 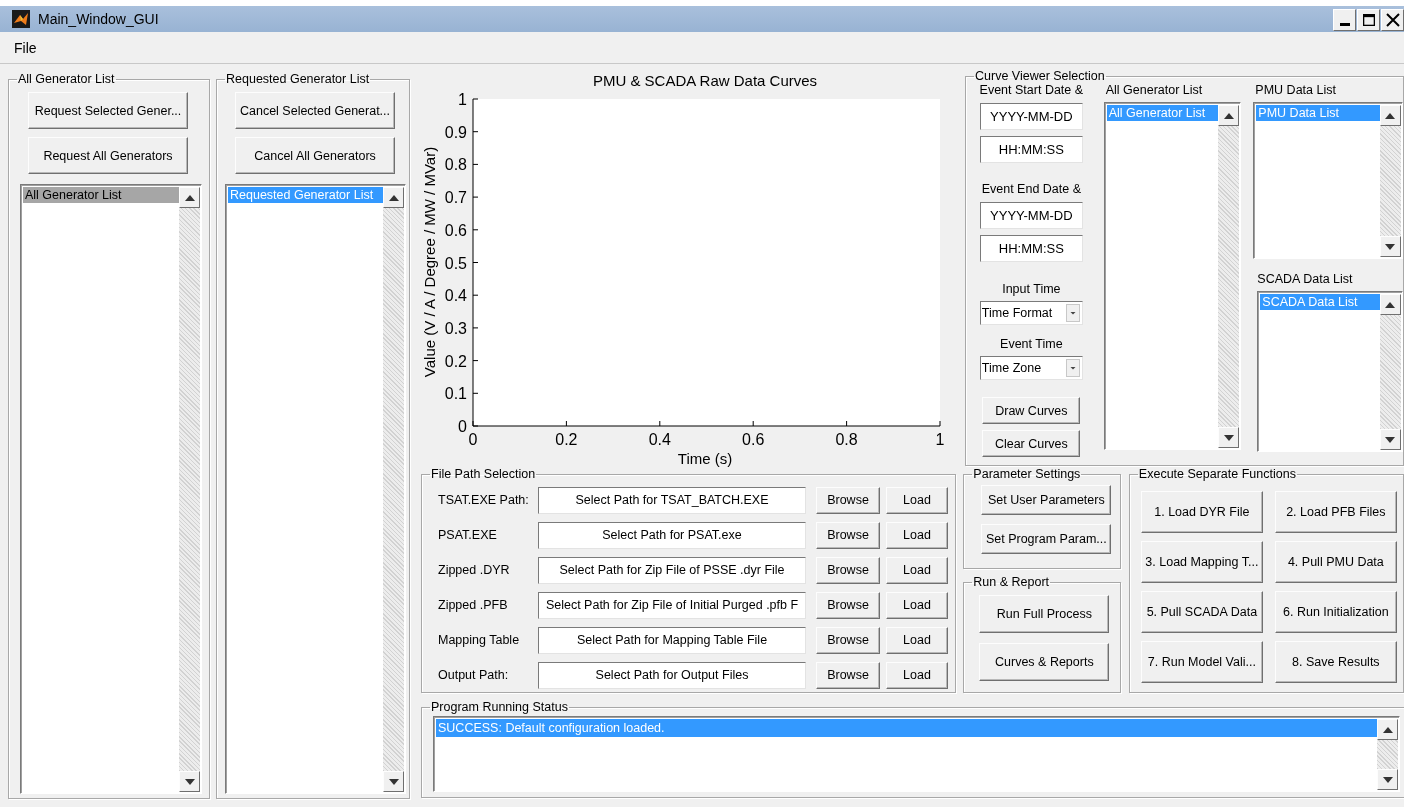 What do you see at coordinates (1040, 76) in the screenshot?
I see `group-title: Curve Viewer Selection` at bounding box center [1040, 76].